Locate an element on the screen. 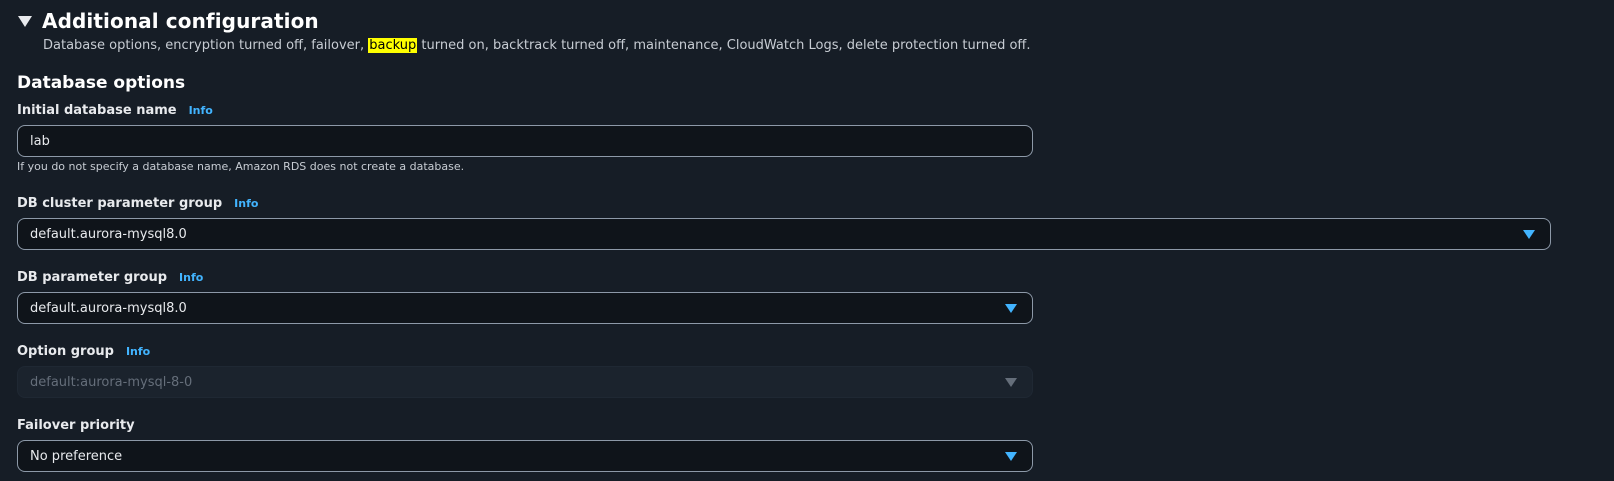 The height and width of the screenshot is (481, 1614). option-group-label-text: Option group is located at coordinates (65, 351).